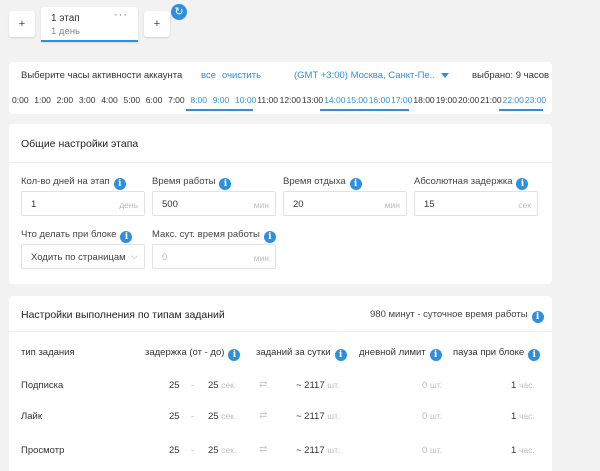 The width and height of the screenshot is (600, 471). I want to click on hour-22: 22:00, so click(513, 100).